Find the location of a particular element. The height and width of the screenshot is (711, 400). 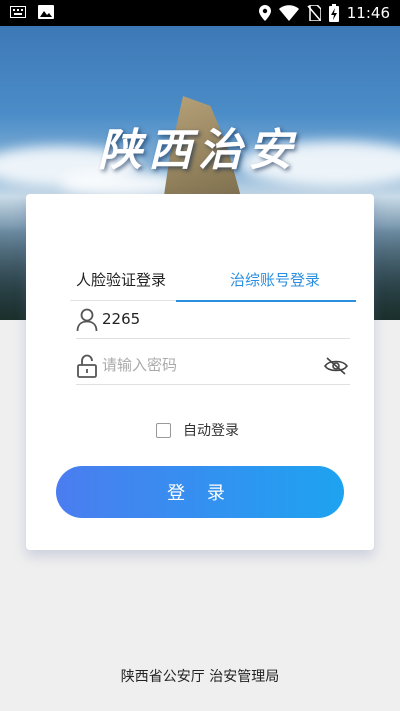

login-button: 登 录 is located at coordinates (200, 492).